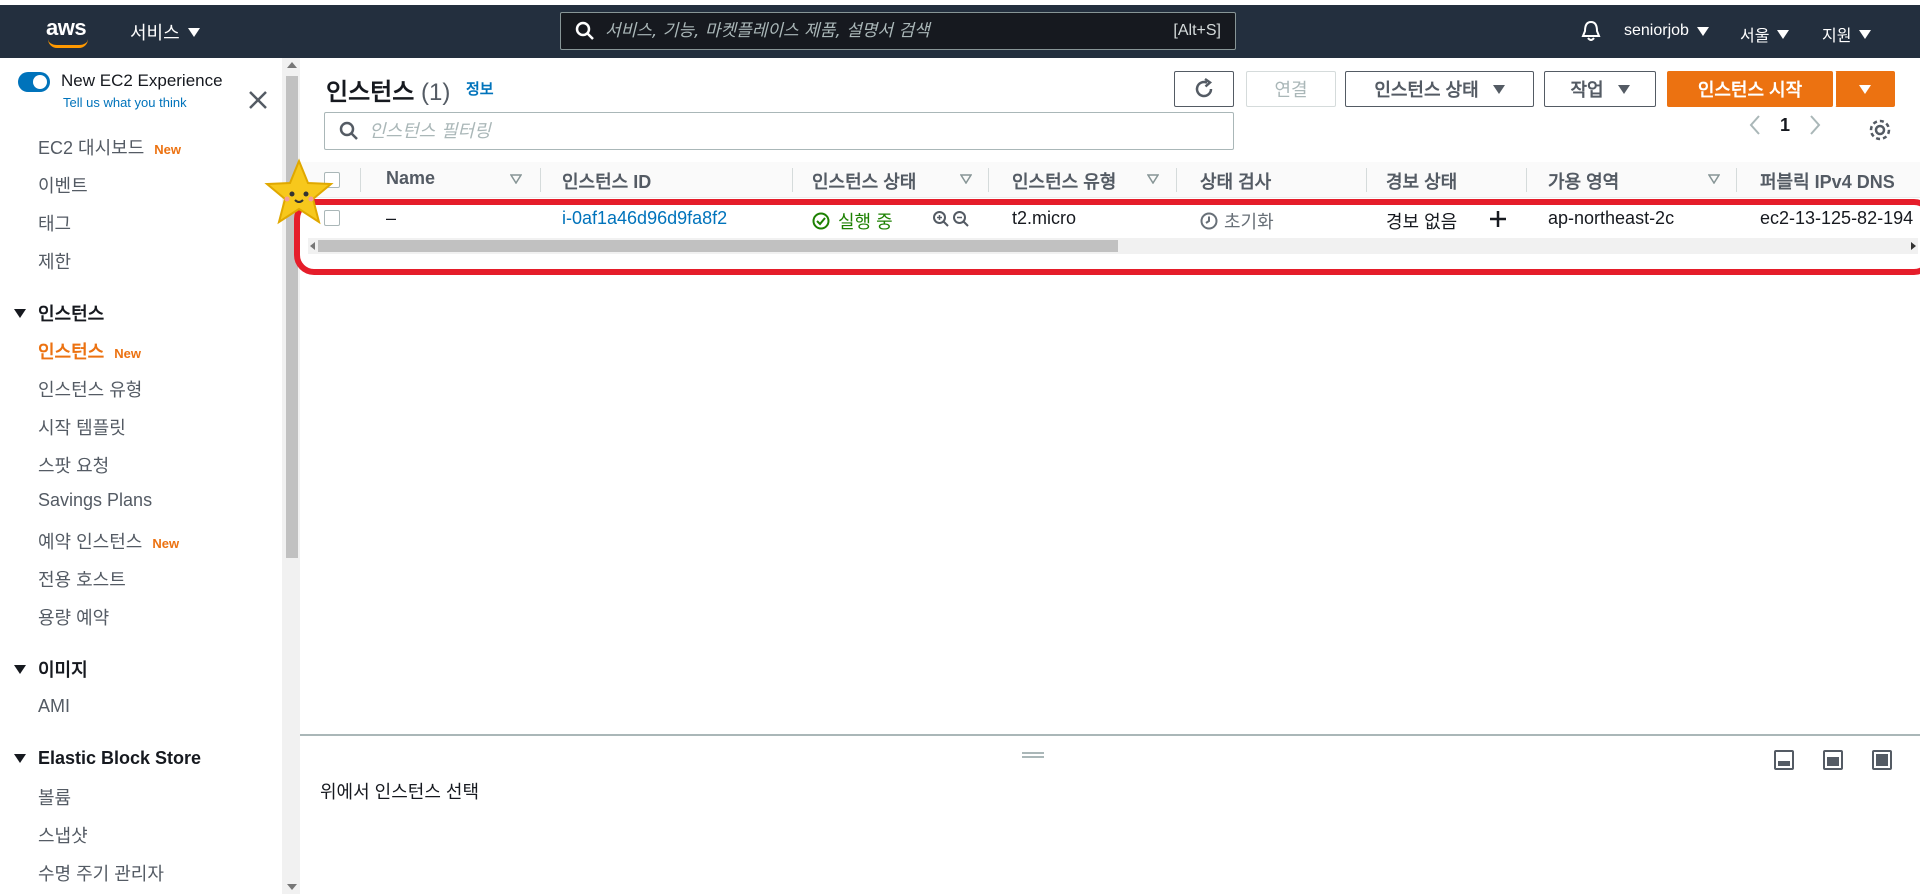  I want to click on sidebar-item-instances: 인스턴스 New, so click(89, 351).